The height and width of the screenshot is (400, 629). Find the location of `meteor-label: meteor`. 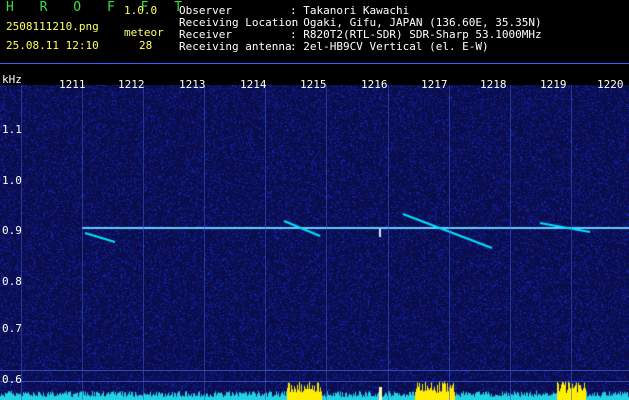

meteor-label: meteor is located at coordinates (144, 32).